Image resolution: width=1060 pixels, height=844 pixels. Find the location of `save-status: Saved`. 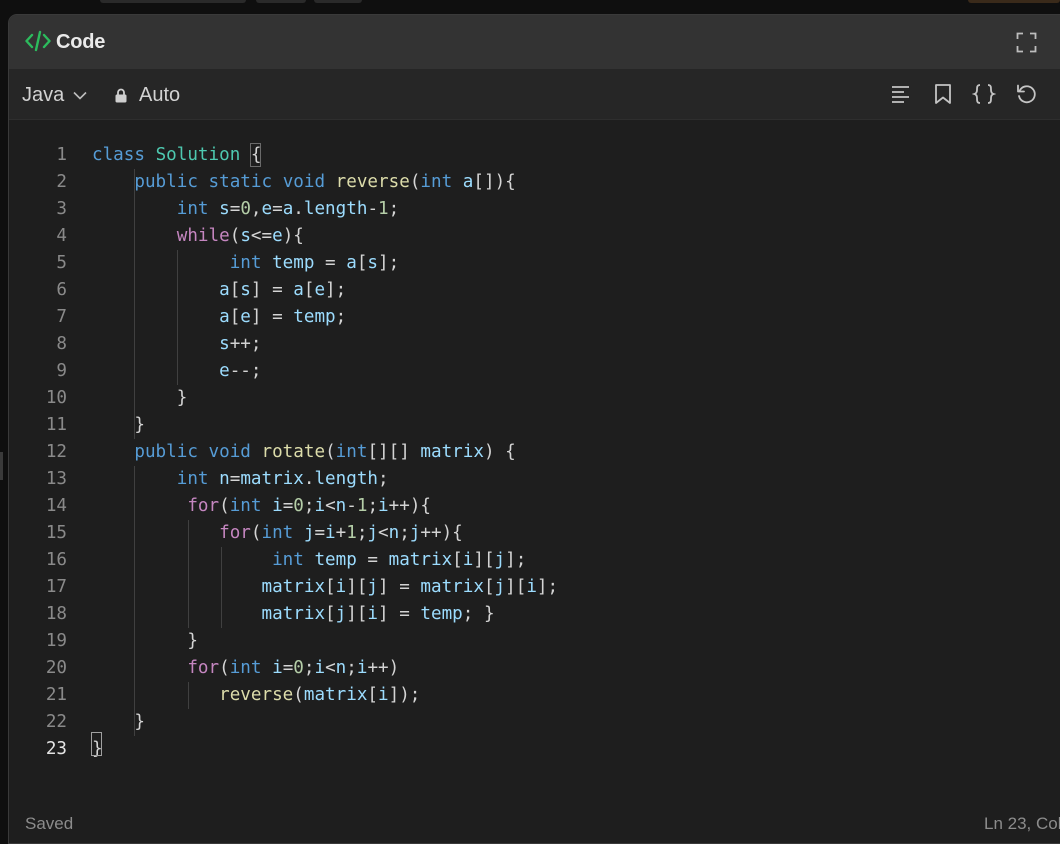

save-status: Saved is located at coordinates (49, 823).